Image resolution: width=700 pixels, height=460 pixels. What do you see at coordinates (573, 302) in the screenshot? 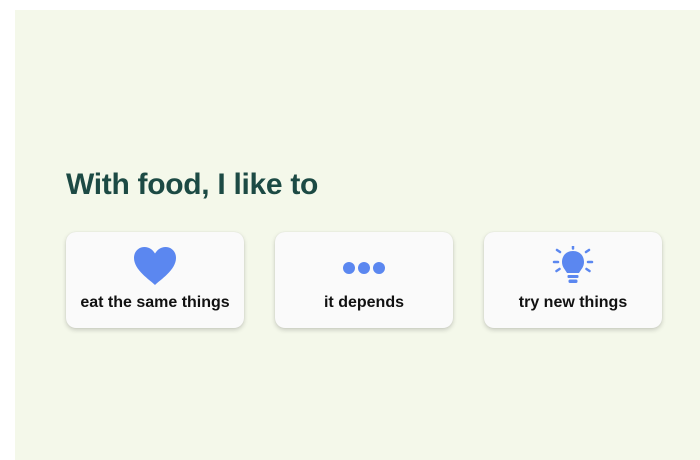
I see `option-label: try new things` at bounding box center [573, 302].